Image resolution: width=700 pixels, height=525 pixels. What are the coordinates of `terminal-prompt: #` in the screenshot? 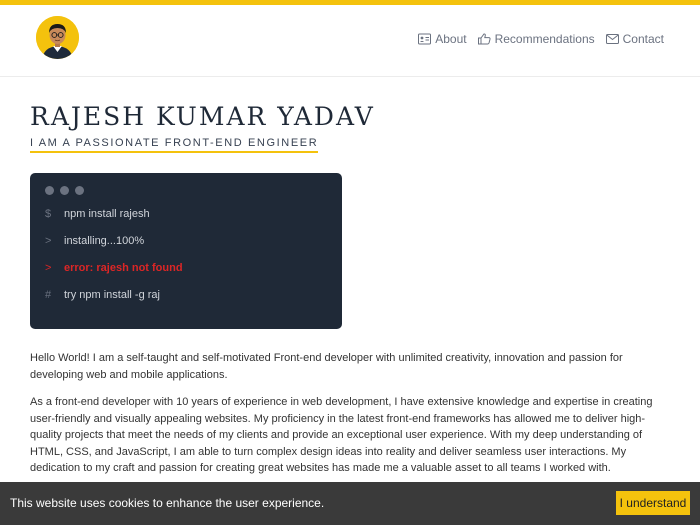 It's located at (48, 295).